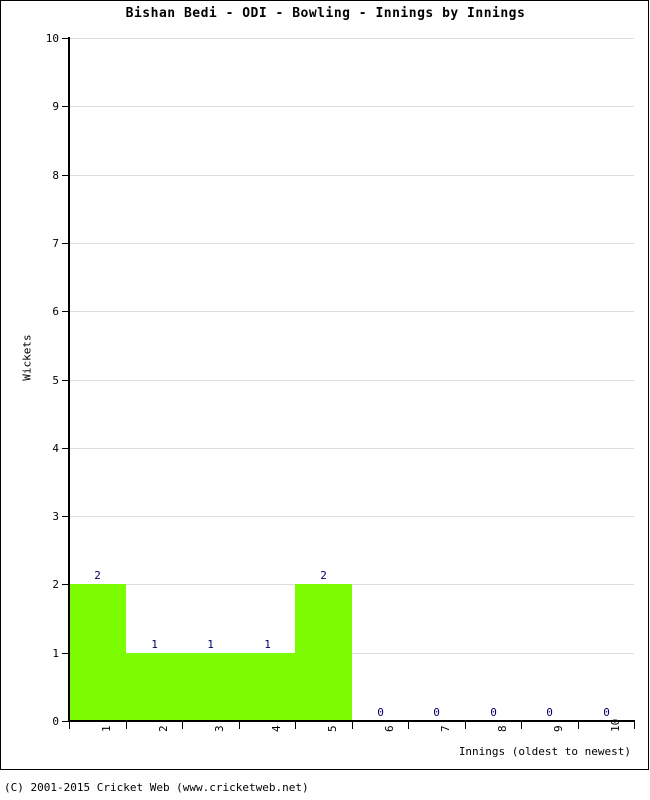 This screenshot has height=800, width=650. I want to click on x-axis-tick-label: 2, so click(163, 728).